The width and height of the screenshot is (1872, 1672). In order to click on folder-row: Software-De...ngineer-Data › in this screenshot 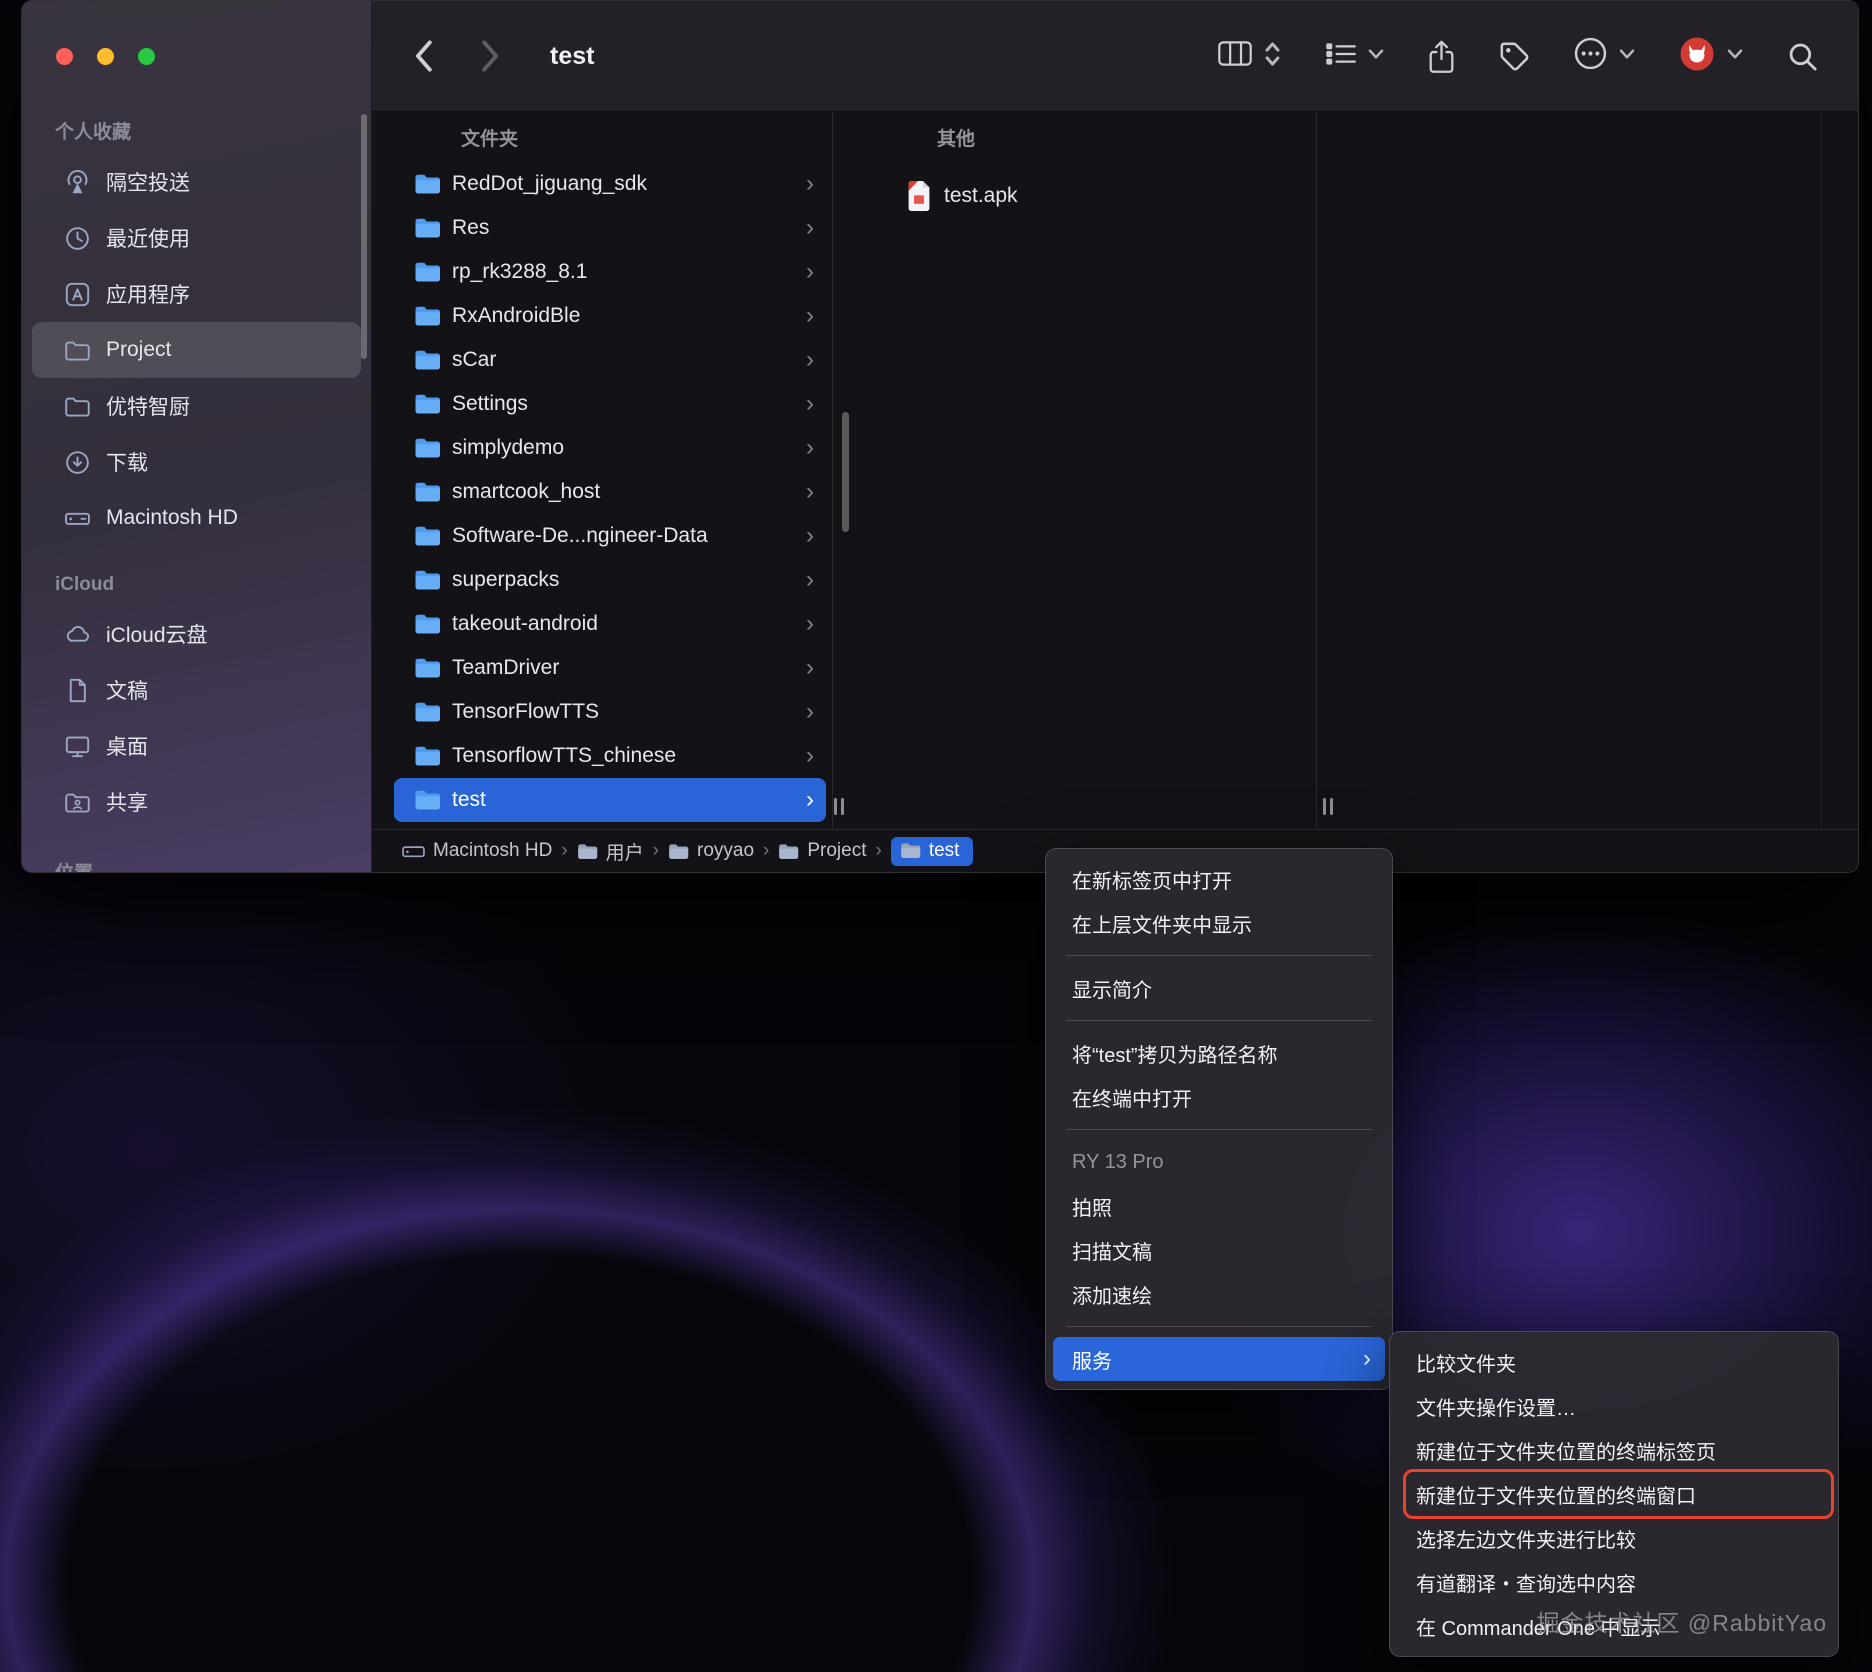, I will do `click(610, 536)`.